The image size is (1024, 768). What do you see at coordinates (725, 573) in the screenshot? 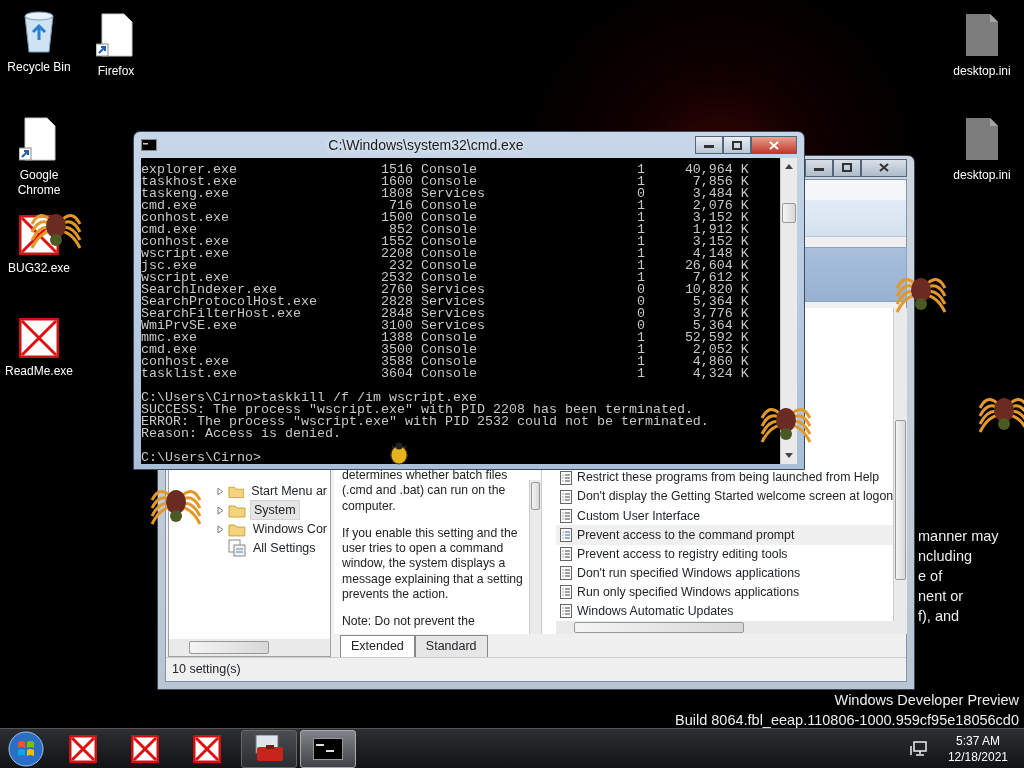
I see `setting-item: Don't run specified Windows applications` at bounding box center [725, 573].